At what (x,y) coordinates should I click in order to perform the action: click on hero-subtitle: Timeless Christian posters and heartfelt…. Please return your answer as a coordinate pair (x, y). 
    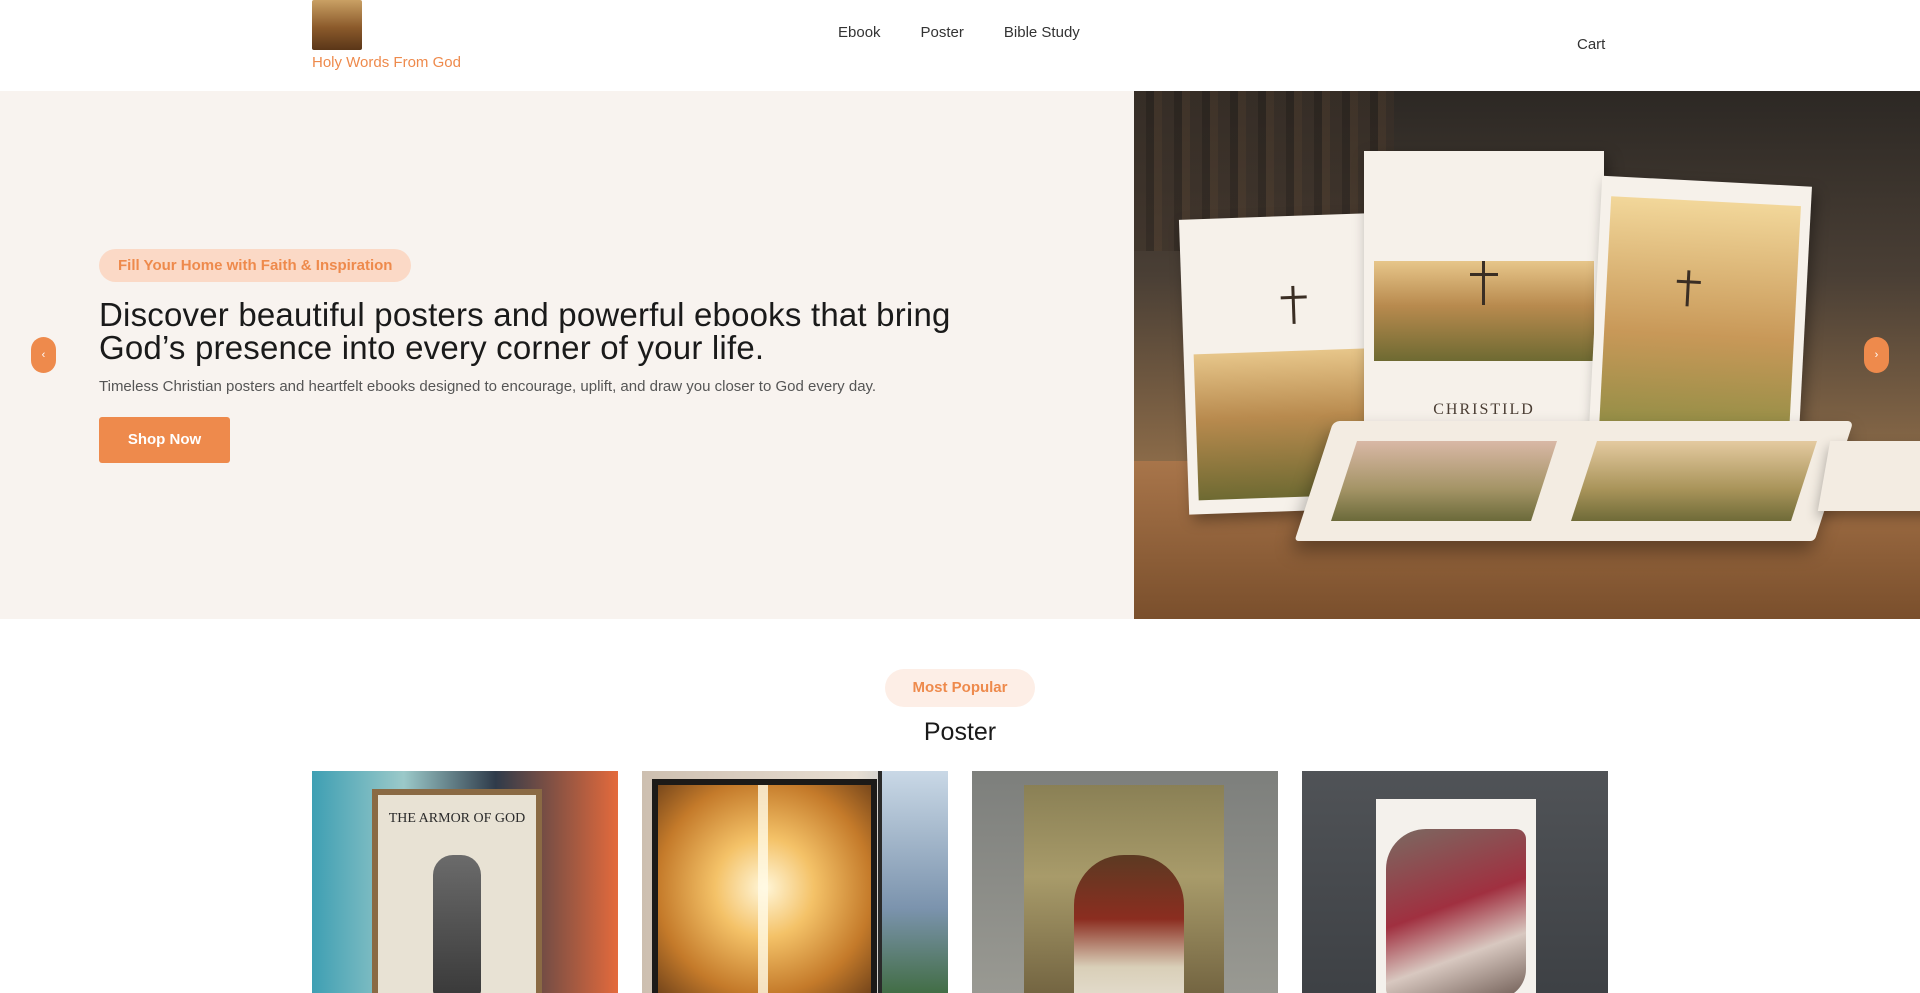
    Looking at the image, I should click on (488, 386).